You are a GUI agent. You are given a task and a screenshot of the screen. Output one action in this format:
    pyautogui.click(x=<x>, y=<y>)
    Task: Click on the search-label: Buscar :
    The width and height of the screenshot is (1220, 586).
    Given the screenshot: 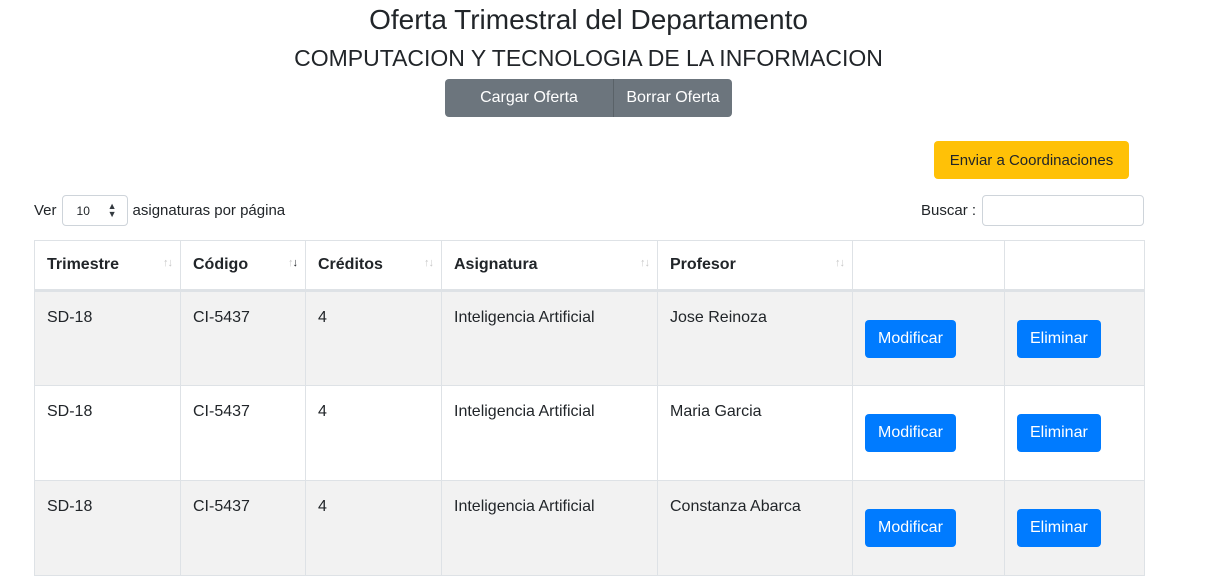 What is the action you would take?
    pyautogui.click(x=949, y=210)
    